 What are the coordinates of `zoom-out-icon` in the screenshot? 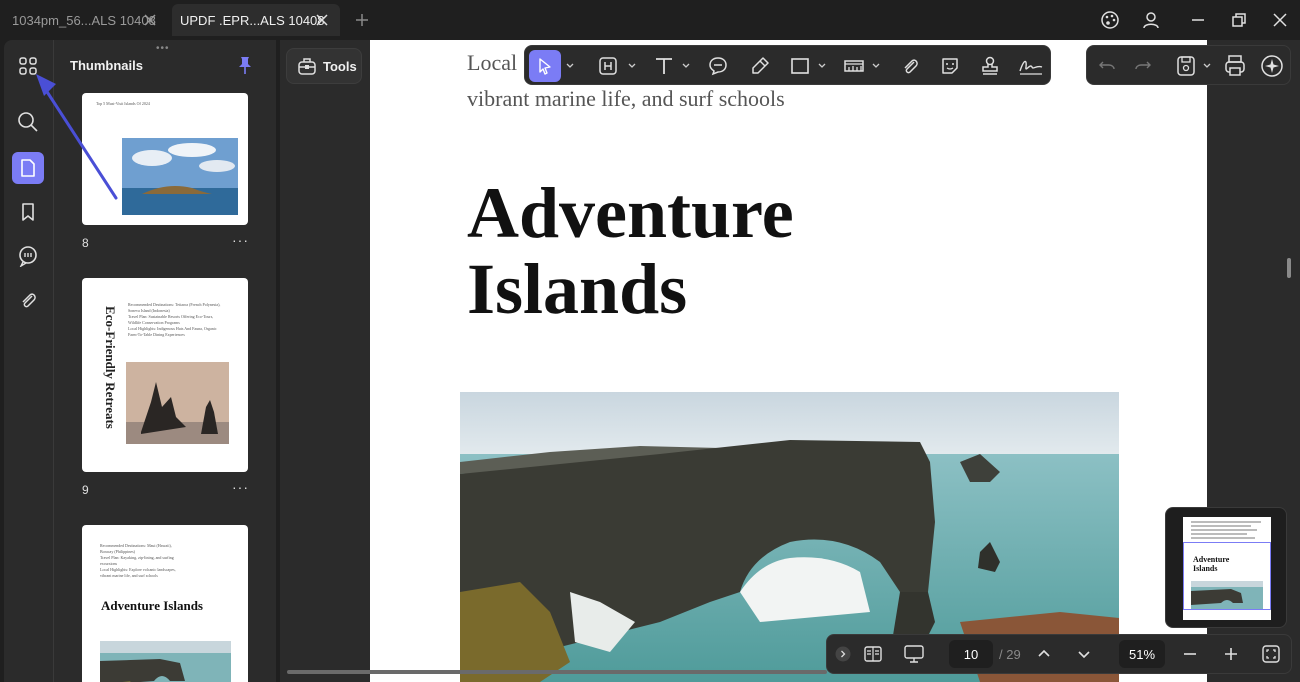 It's located at (1190, 654).